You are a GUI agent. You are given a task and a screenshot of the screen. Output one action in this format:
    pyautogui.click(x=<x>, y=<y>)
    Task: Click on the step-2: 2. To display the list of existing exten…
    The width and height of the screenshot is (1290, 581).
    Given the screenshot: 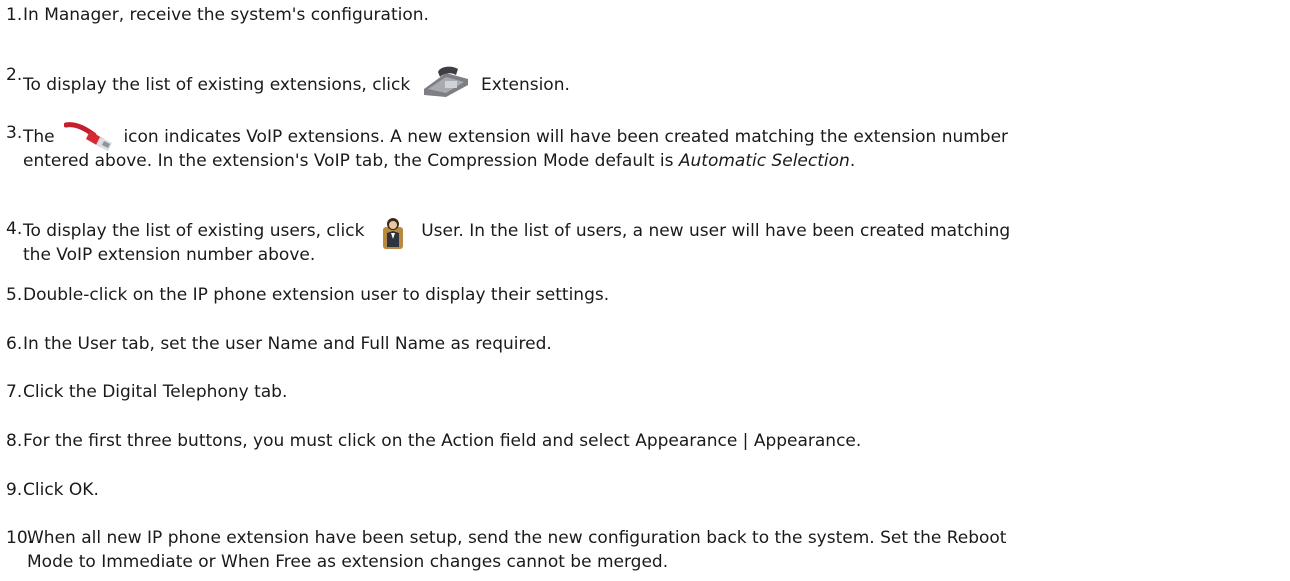 What is the action you would take?
    pyautogui.click(x=288, y=80)
    